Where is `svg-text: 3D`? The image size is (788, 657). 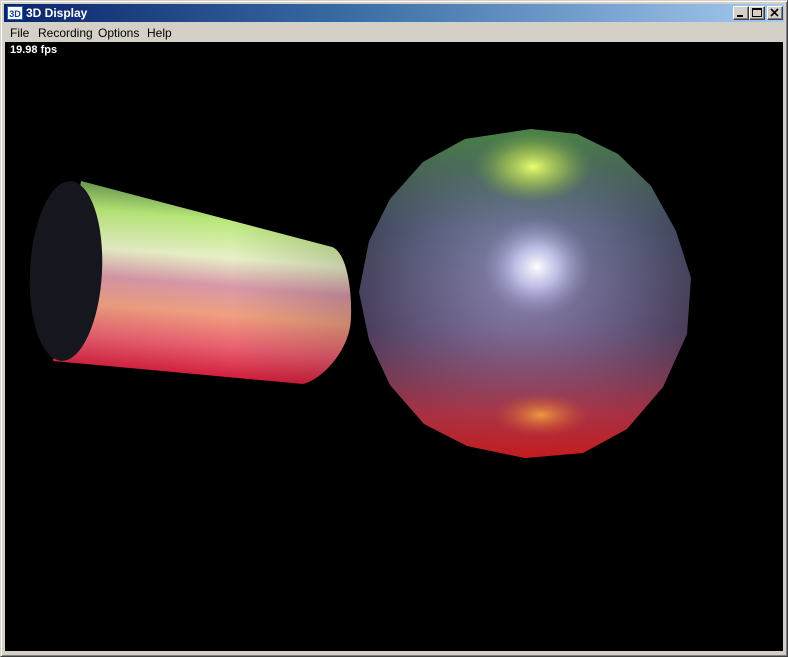
svg-text: 3D is located at coordinates (15, 14).